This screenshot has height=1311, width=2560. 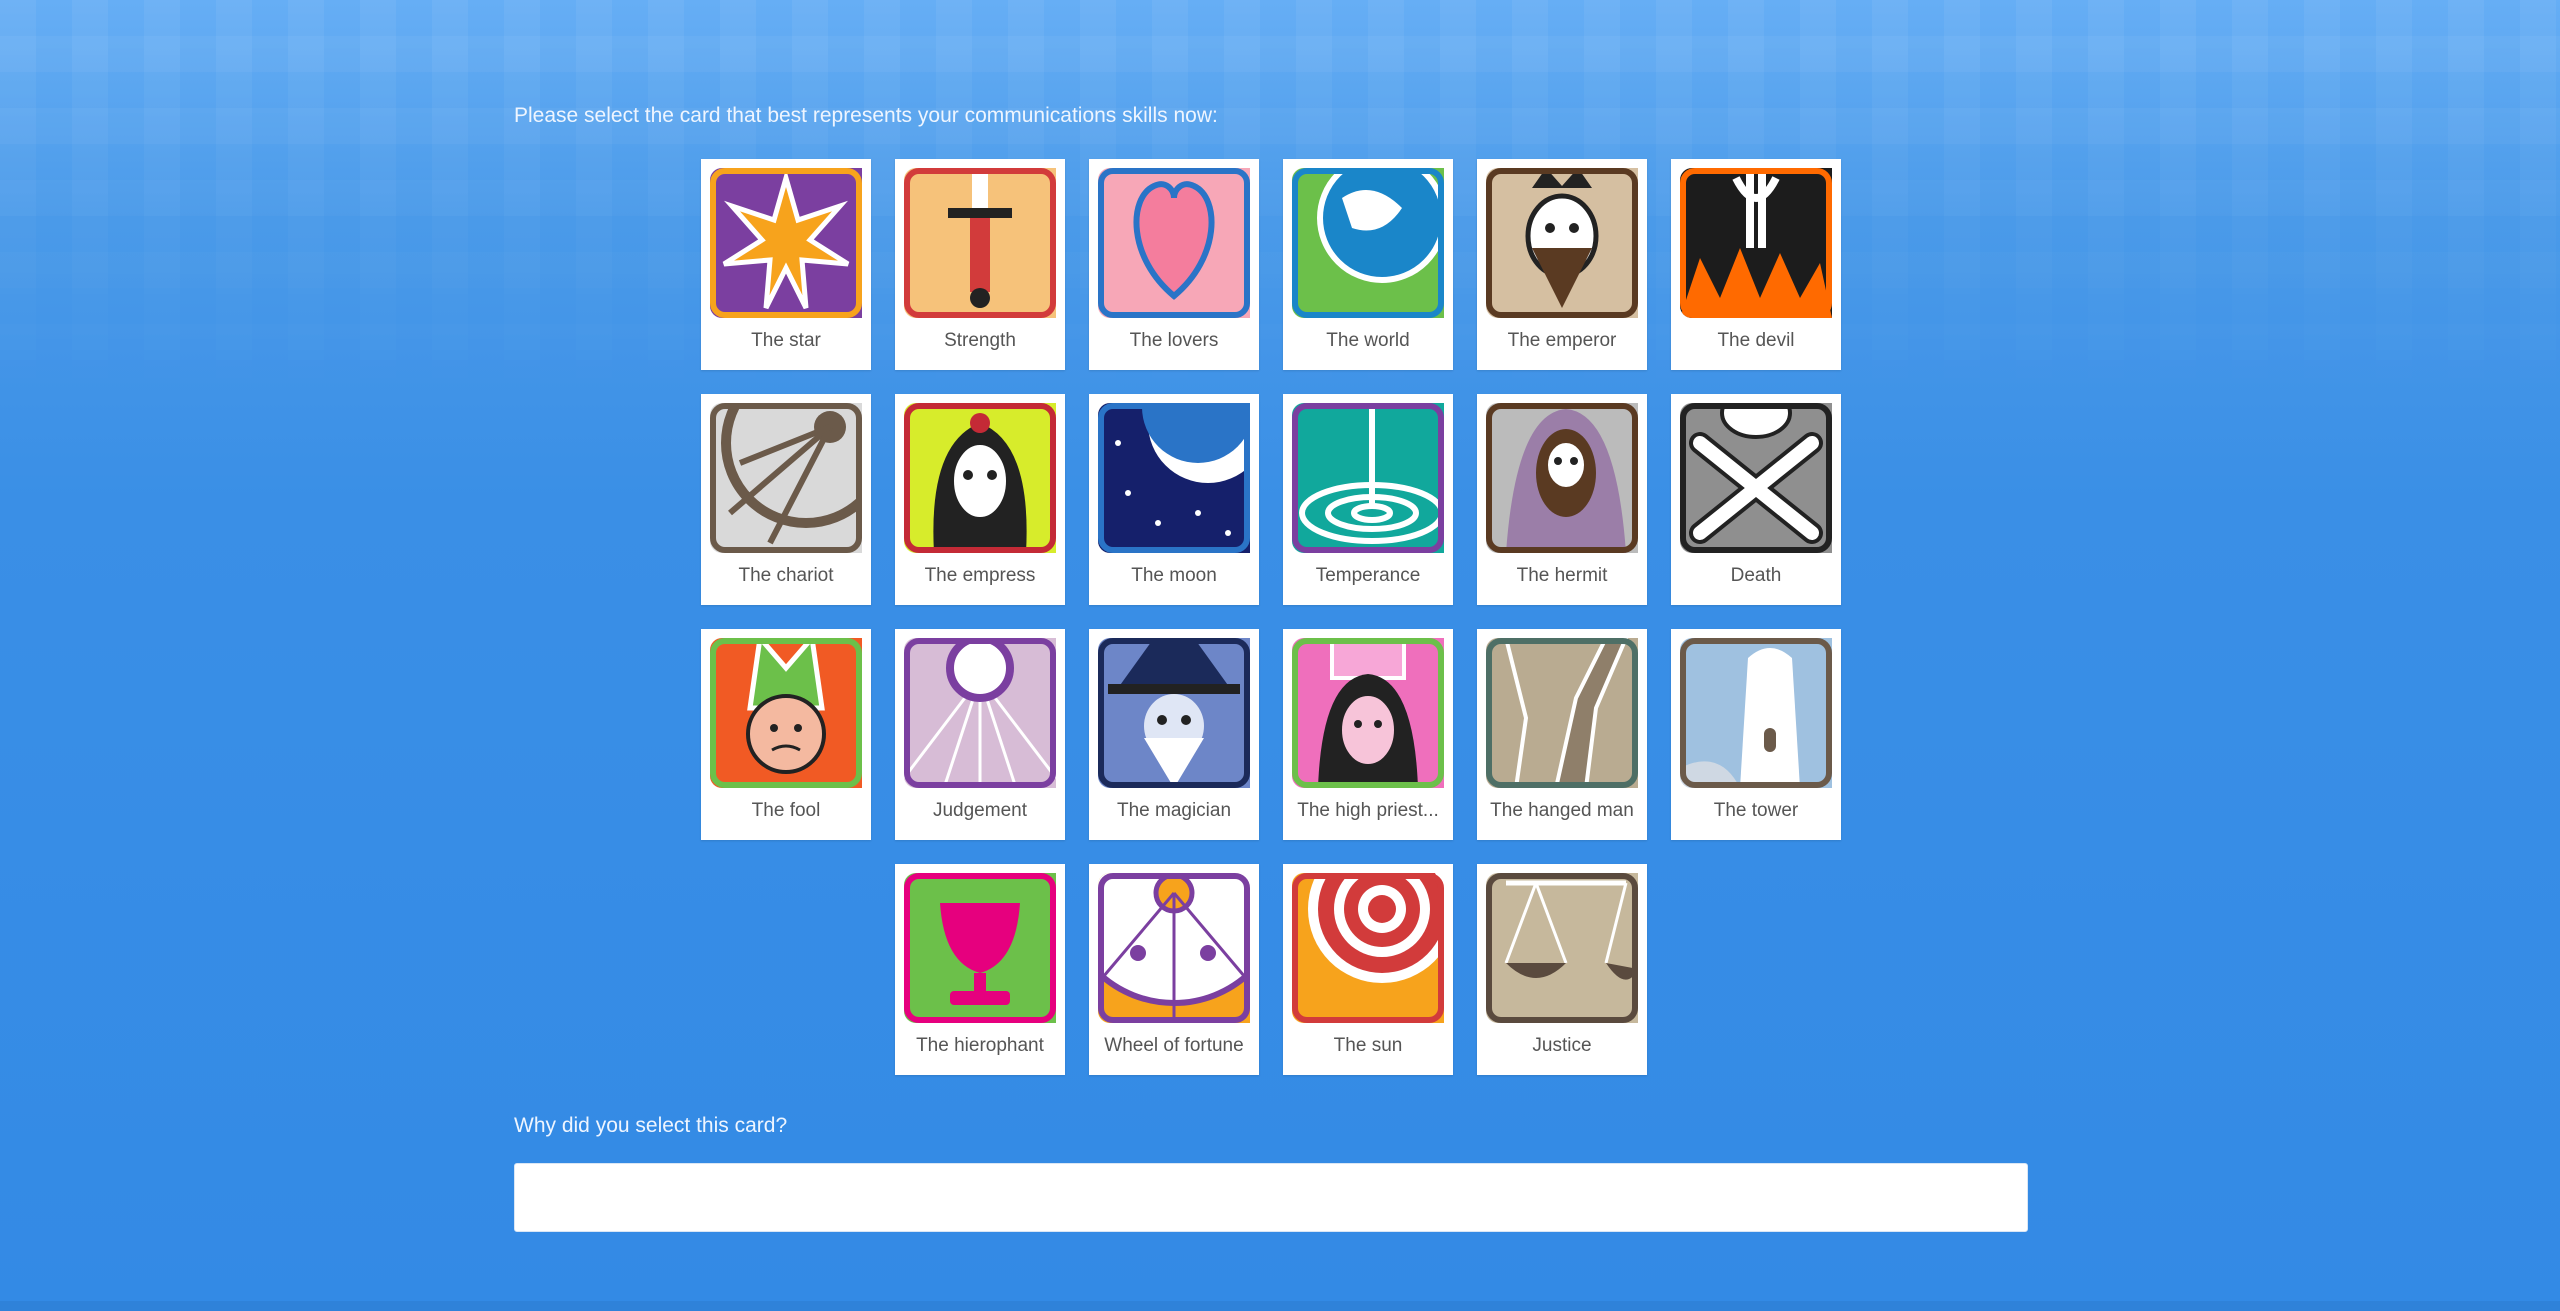 What do you see at coordinates (1174, 810) in the screenshot?
I see `card-label: The magician` at bounding box center [1174, 810].